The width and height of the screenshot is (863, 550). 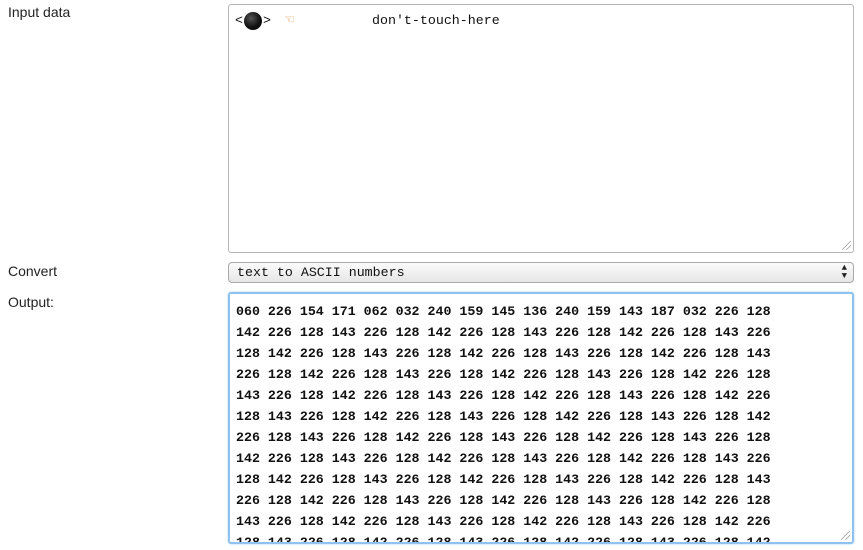 I want to click on output-label: Output:, so click(x=31, y=302).